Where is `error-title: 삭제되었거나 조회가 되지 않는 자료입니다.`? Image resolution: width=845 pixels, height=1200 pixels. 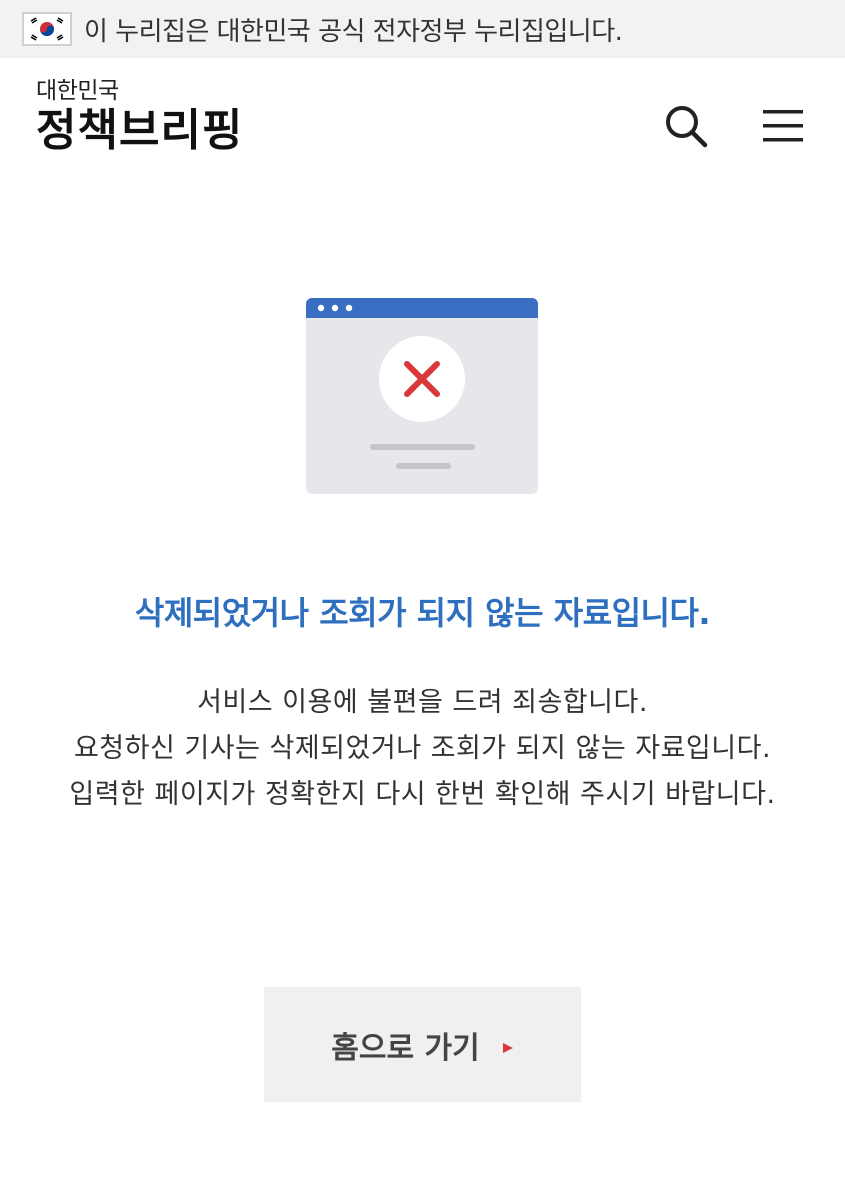 error-title: 삭제되었거나 조회가 되지 않는 자료입니다. is located at coordinates (422, 613).